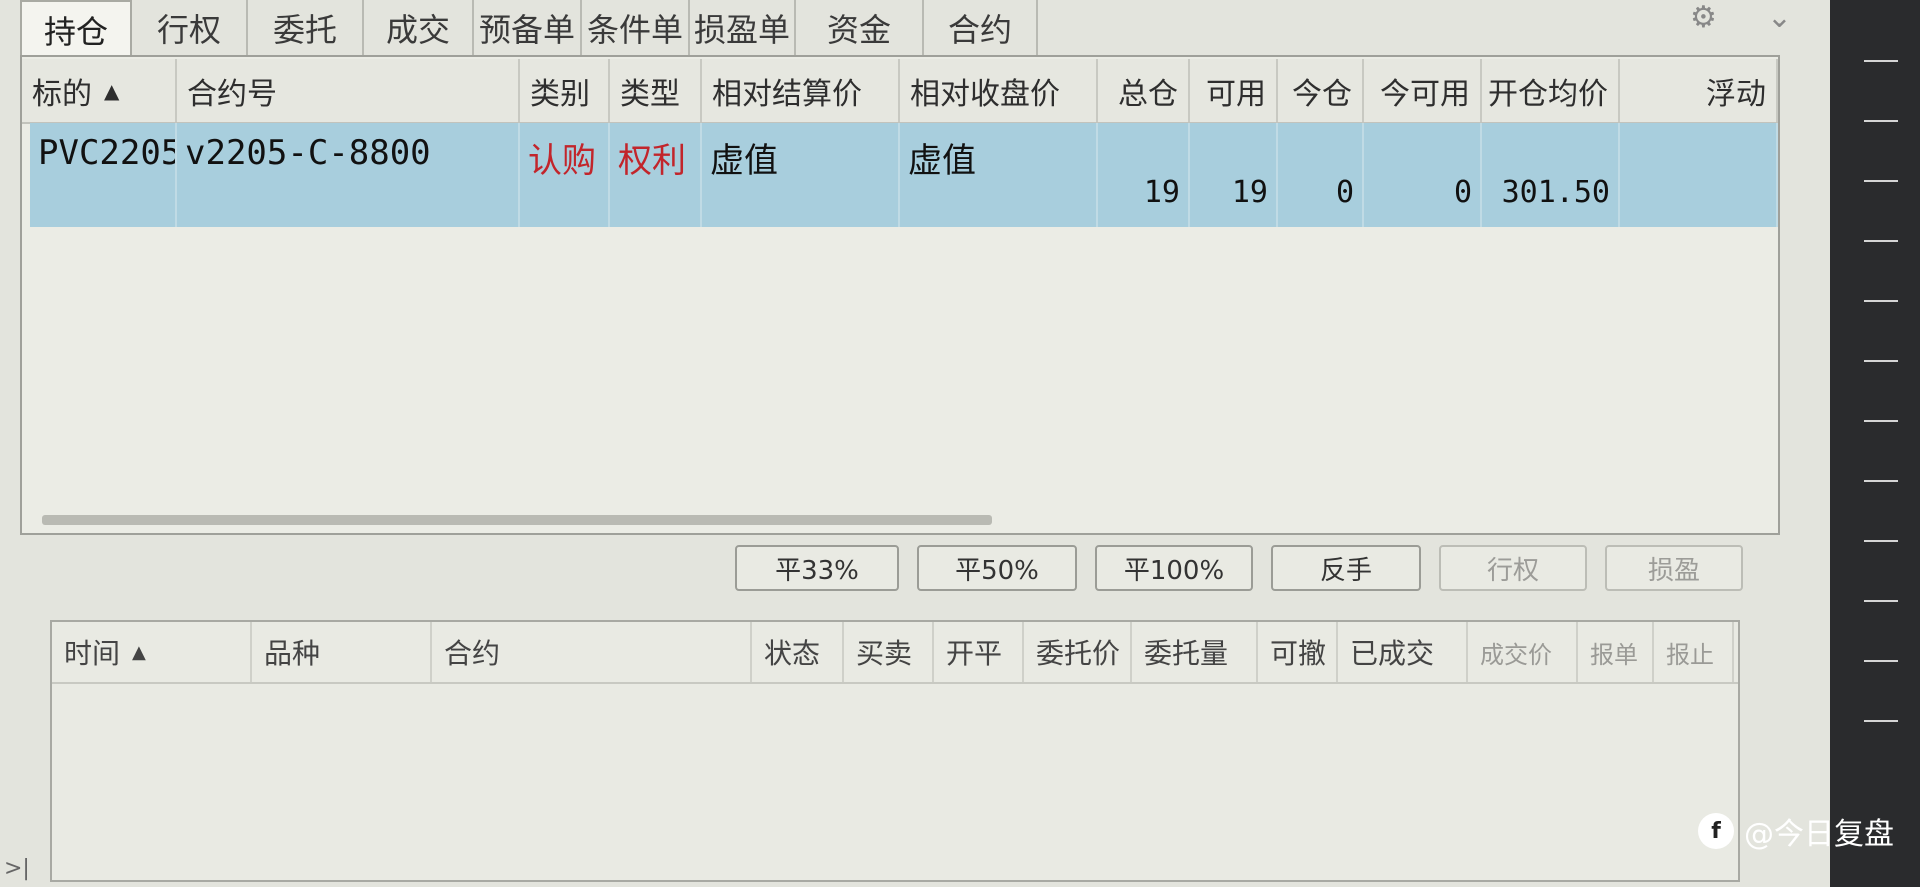 This screenshot has height=887, width=1920. Describe the element at coordinates (979, 652) in the screenshot. I see `col-open-close: 开平` at that location.